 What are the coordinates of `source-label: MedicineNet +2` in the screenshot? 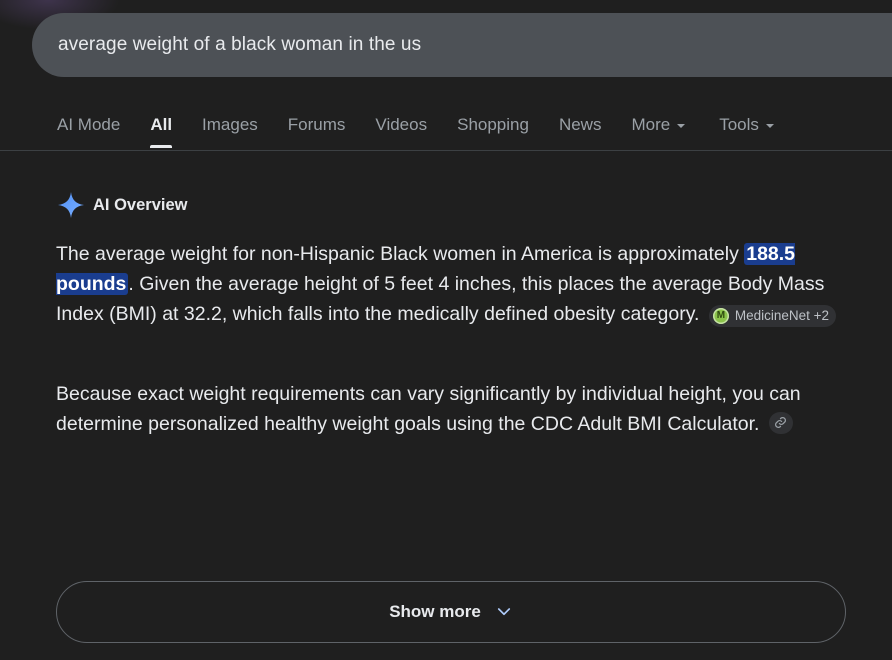 It's located at (782, 315).